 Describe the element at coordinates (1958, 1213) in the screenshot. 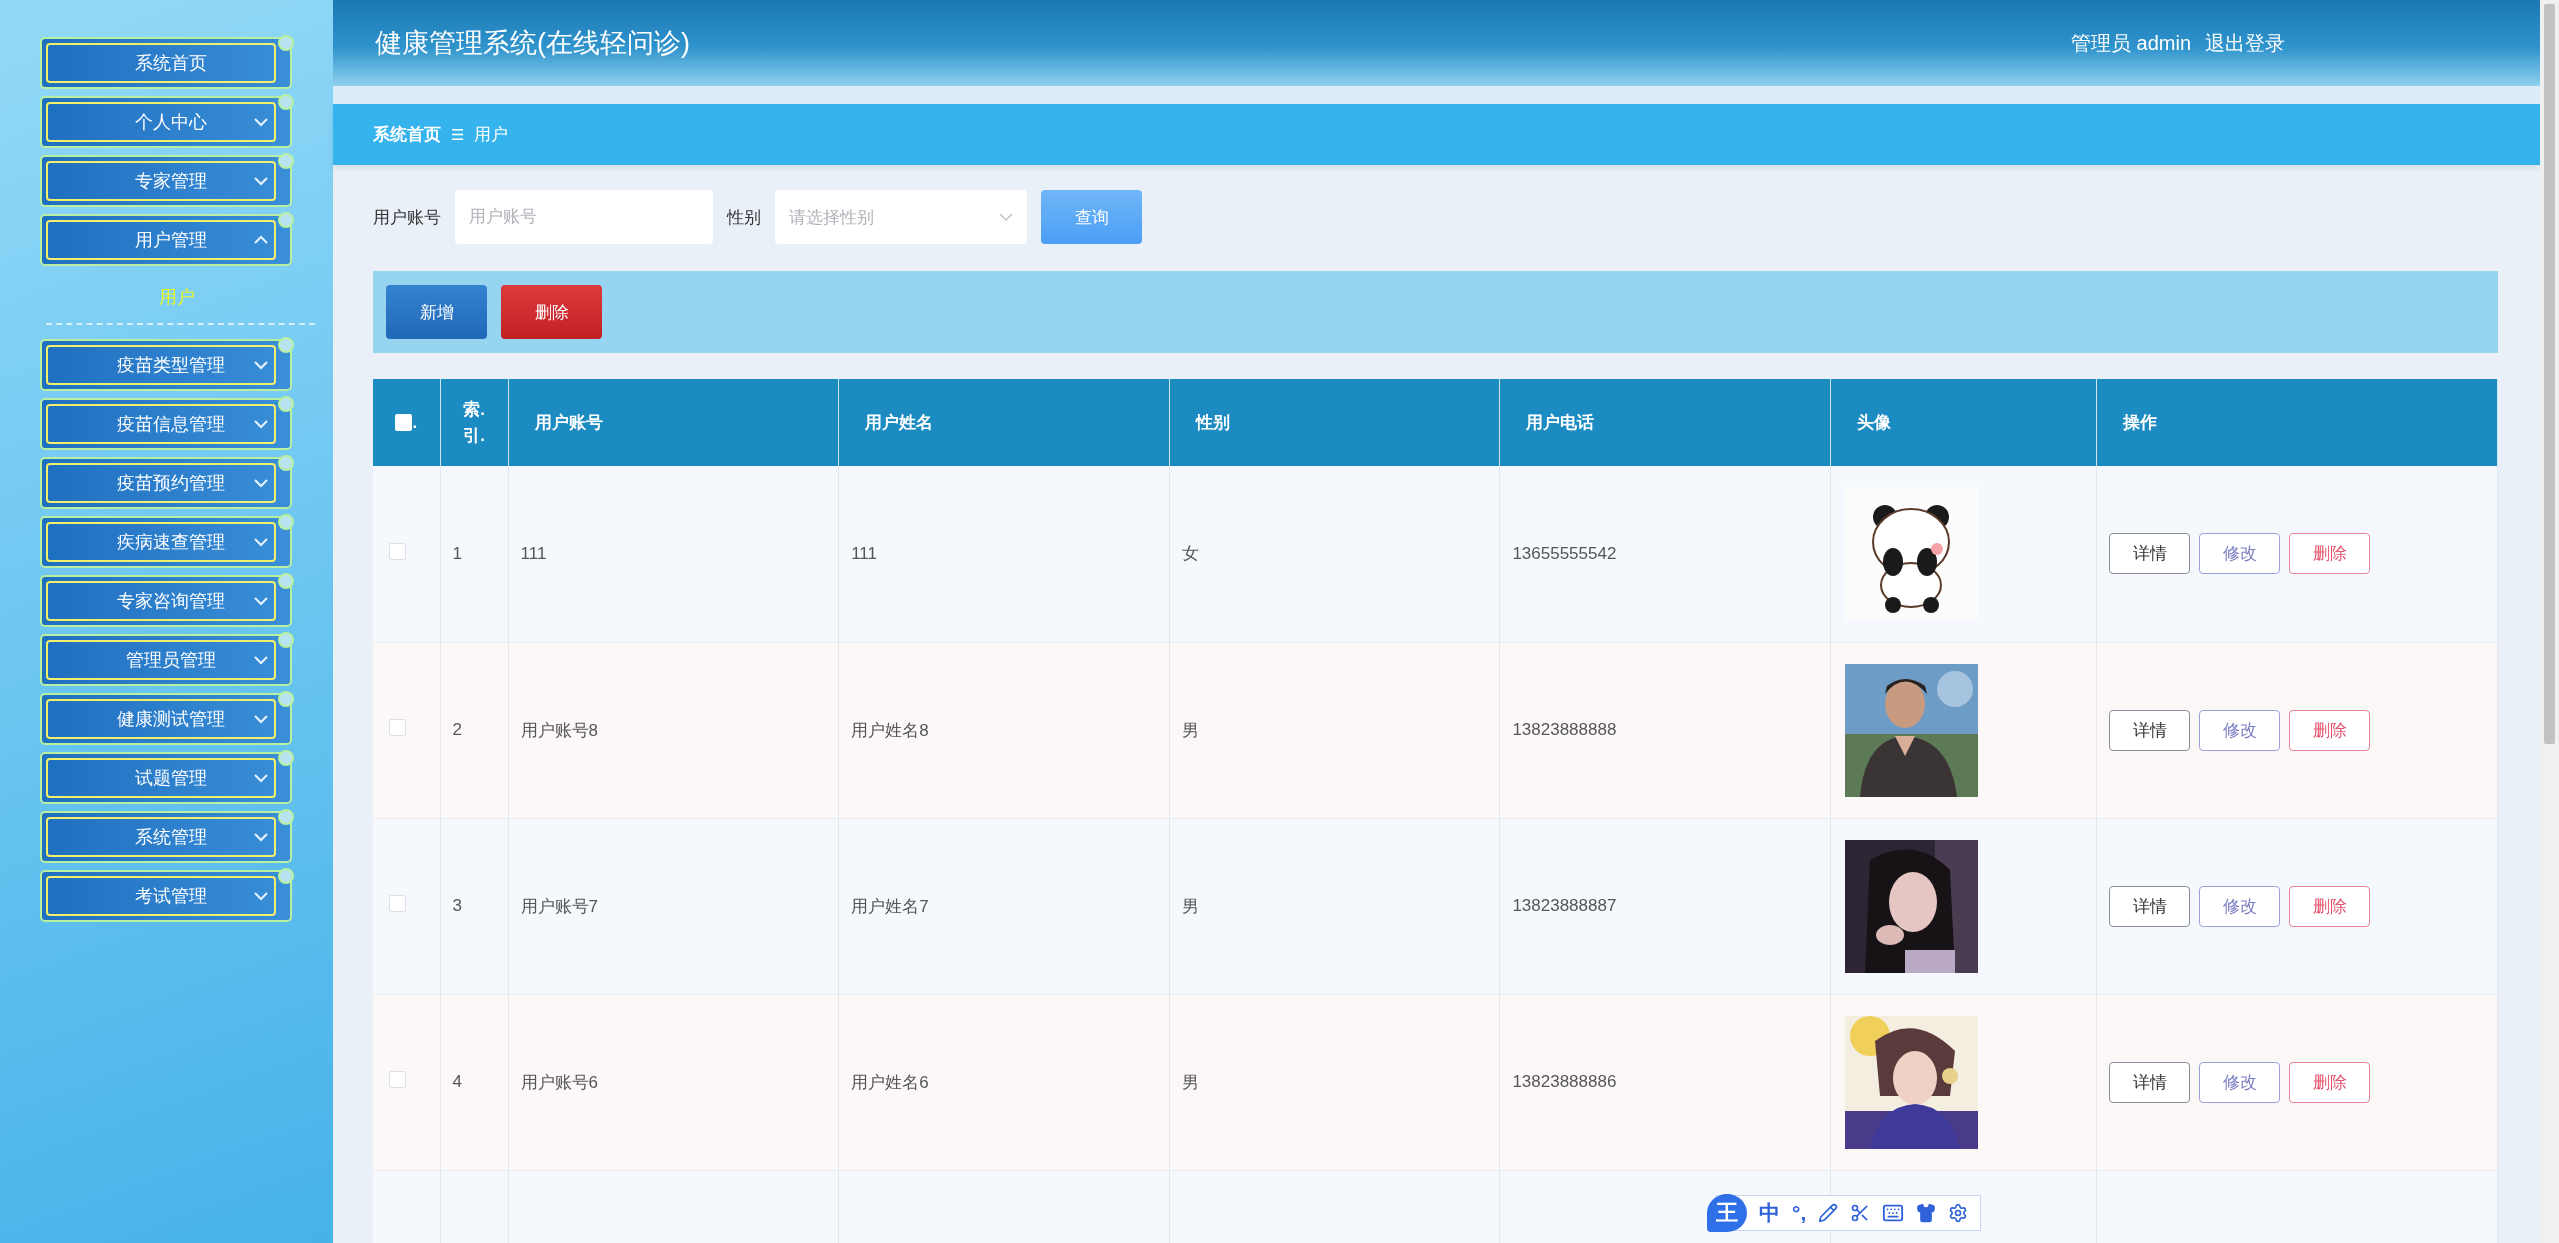

I see `settings-icon` at that location.